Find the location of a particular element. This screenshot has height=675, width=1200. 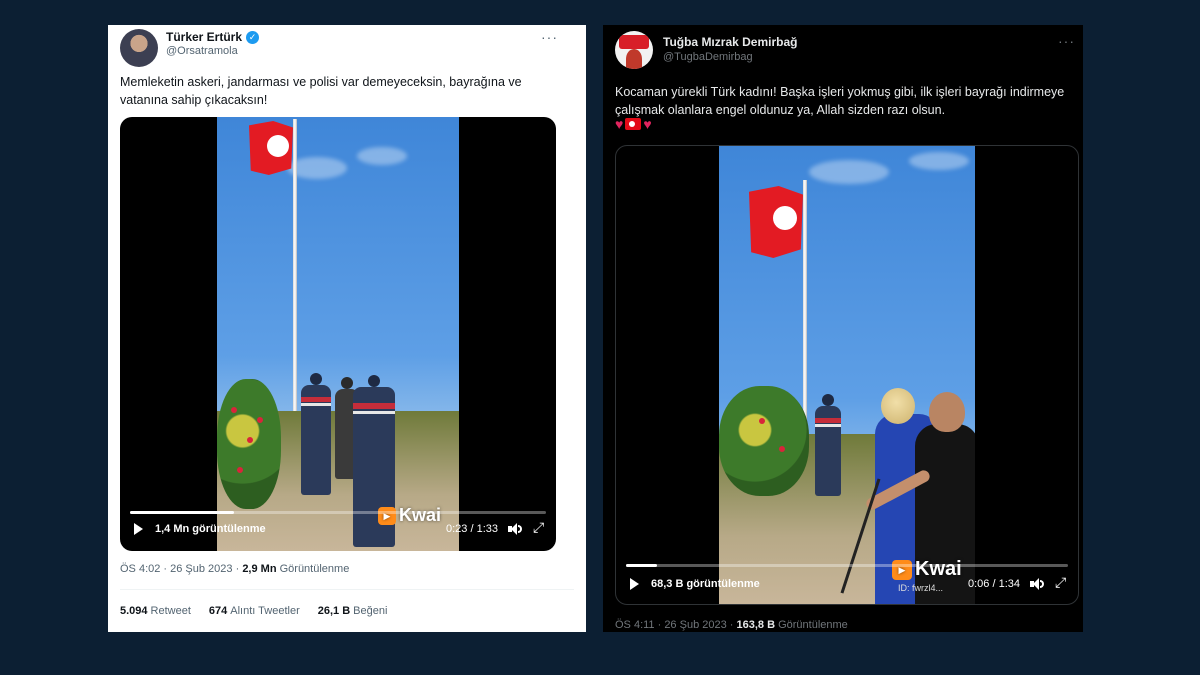

author-handle: @TugbaDemirbag is located at coordinates (708, 57).